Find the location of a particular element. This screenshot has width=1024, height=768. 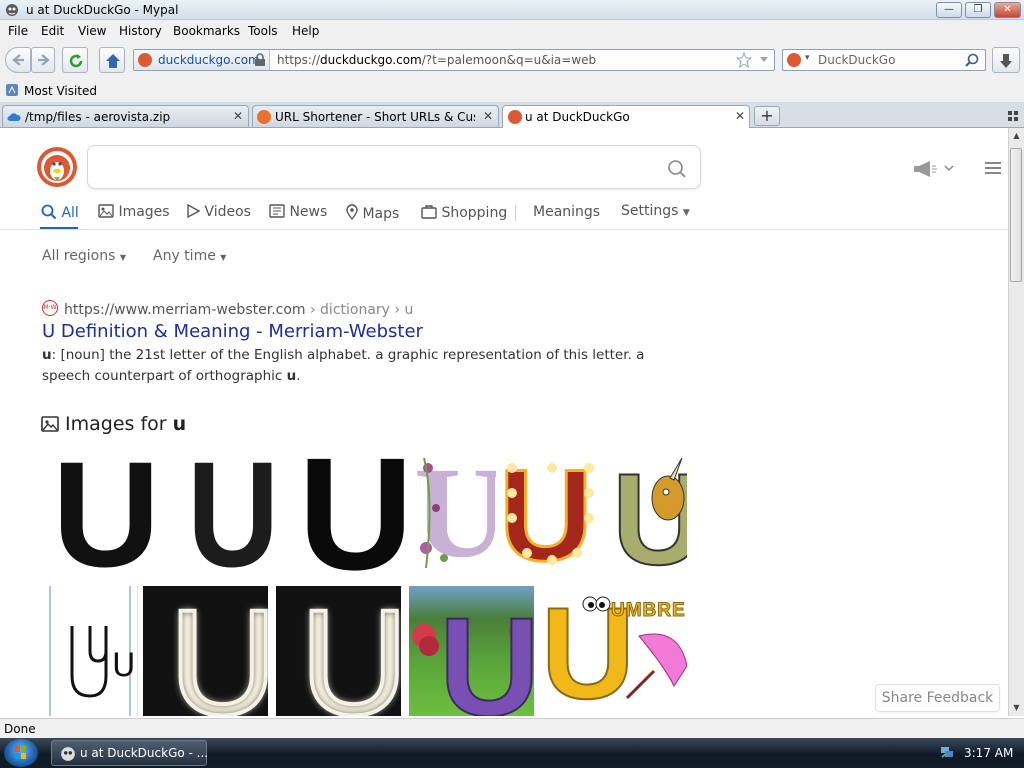

url-prefix: https:// is located at coordinates (299, 60).